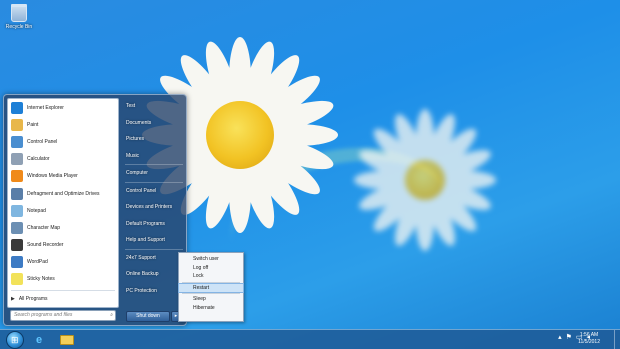 This screenshot has height=349, width=620. What do you see at coordinates (425, 180) in the screenshot?
I see `flower-center` at bounding box center [425, 180].